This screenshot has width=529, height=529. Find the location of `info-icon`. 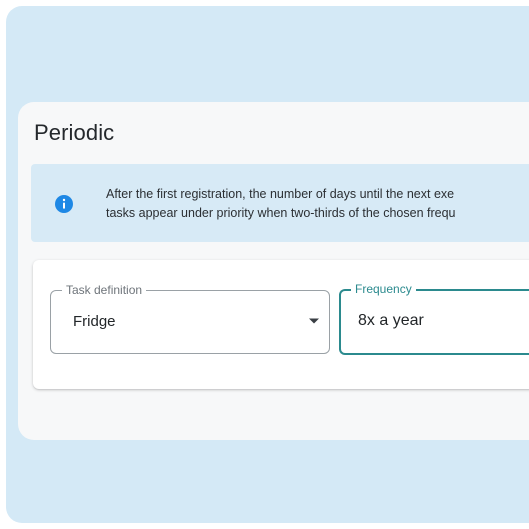

info-icon is located at coordinates (64, 204).